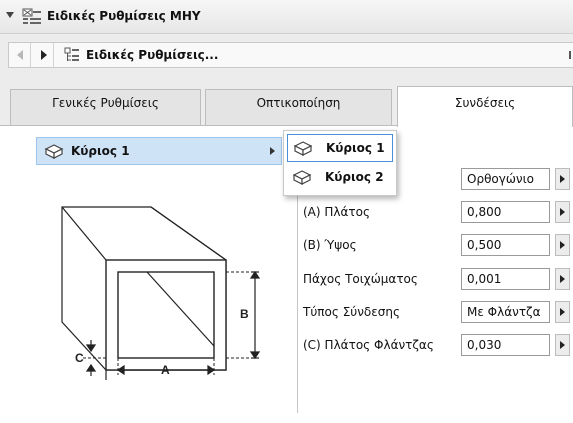 This screenshot has width=573, height=423. I want to click on diagram-label-a: A, so click(165, 370).